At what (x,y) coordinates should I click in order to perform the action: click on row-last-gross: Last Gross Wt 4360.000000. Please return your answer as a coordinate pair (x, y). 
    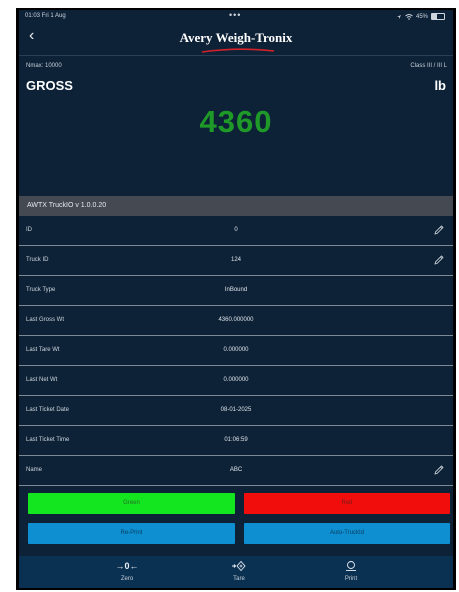
    Looking at the image, I should click on (236, 321).